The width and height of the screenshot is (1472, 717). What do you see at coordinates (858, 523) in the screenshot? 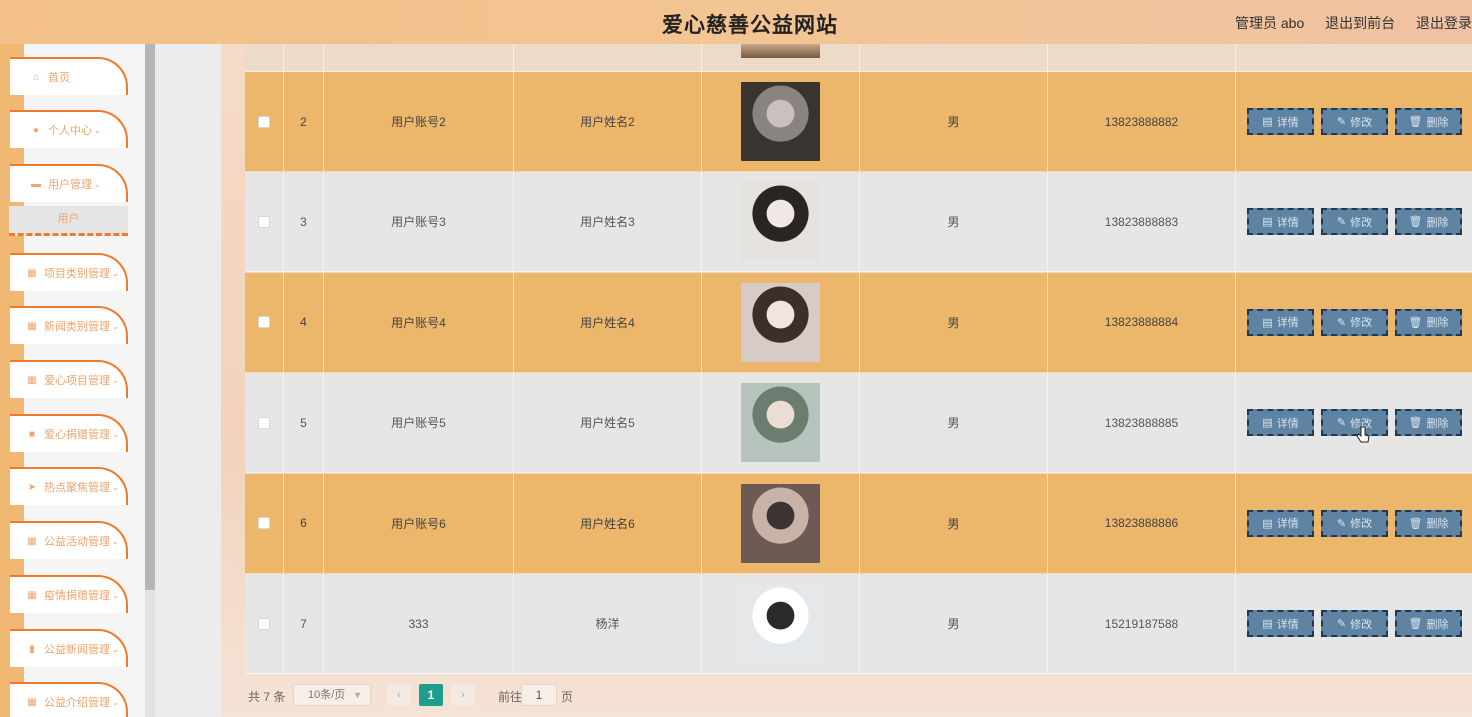
I see `table-row: 6 用户账号6 用户姓名6 男 13823888886 ▤ 详情 ✎ 修改 🗑 删除` at bounding box center [858, 523].